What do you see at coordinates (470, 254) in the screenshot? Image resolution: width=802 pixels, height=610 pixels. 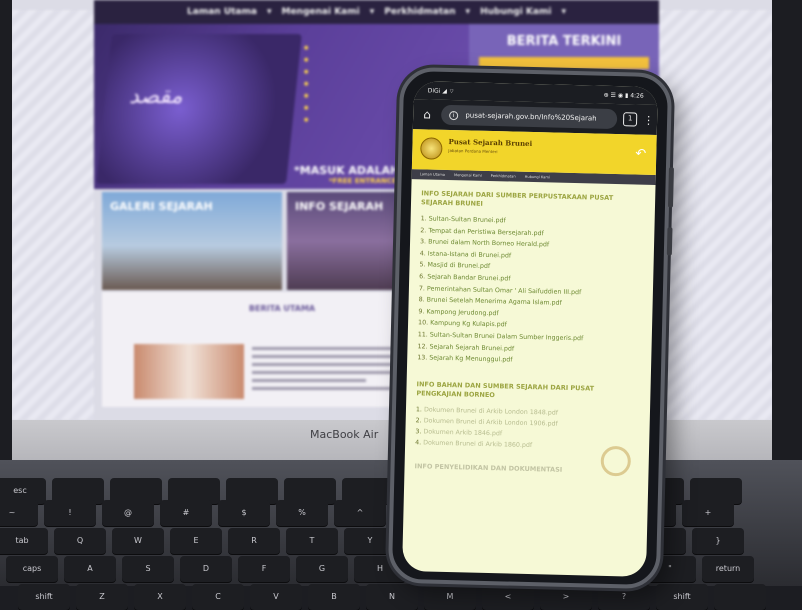 I see `pdf-link: Istana-Istana di Brunei.pdf` at bounding box center [470, 254].